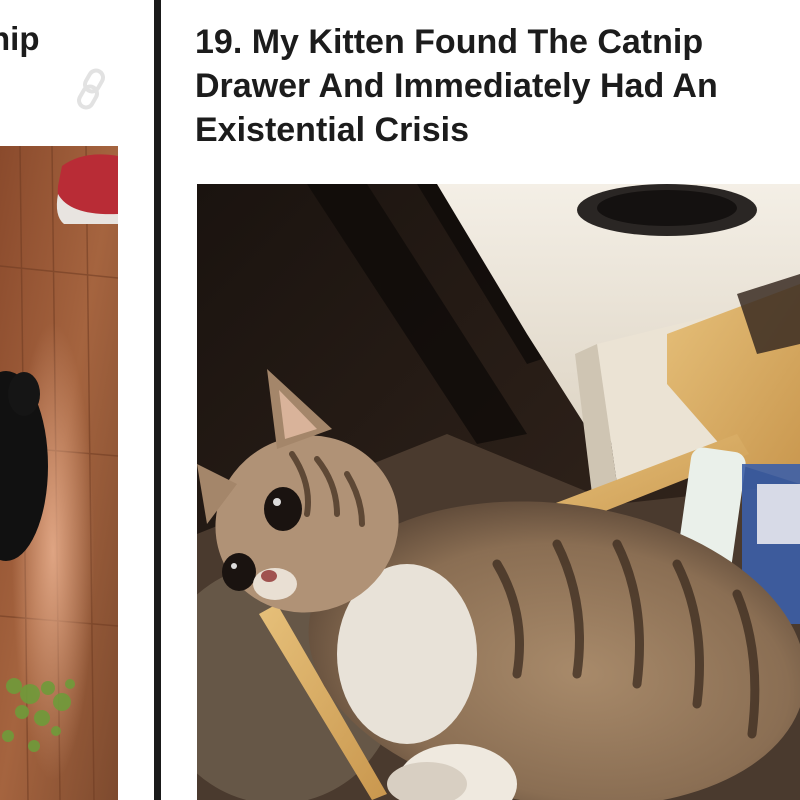 The image size is (800, 800). Describe the element at coordinates (449, 42) in the screenshot. I see `article-title-line-1: 19. My Kitten Found The Catnip` at that location.